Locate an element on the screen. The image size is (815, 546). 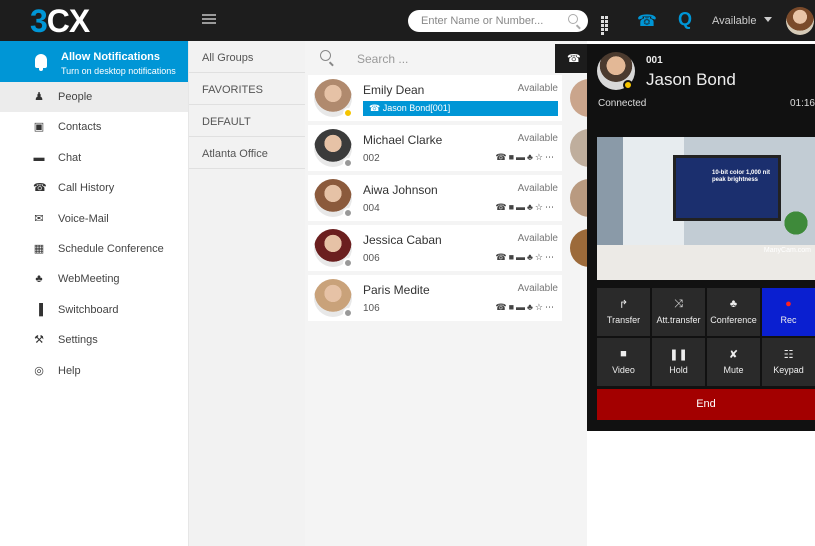
group-item: All Groups is located at coordinates (247, 57).